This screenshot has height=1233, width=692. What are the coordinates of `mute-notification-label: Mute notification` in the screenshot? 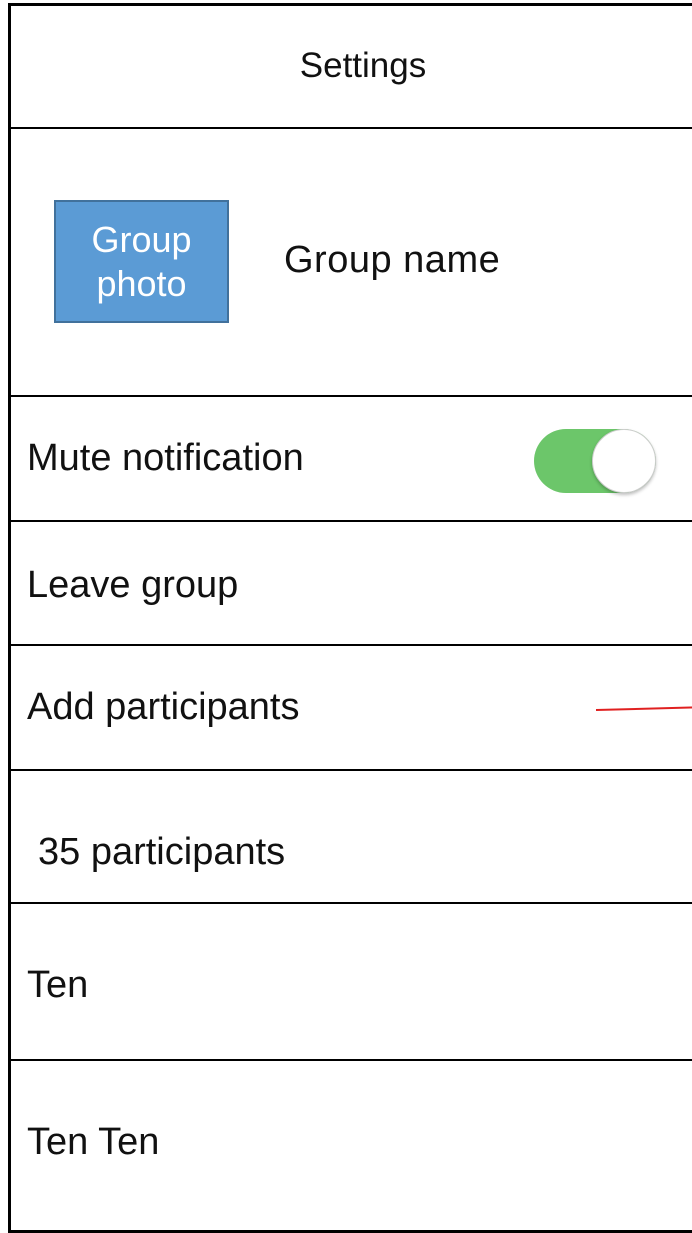 It's located at (165, 458).